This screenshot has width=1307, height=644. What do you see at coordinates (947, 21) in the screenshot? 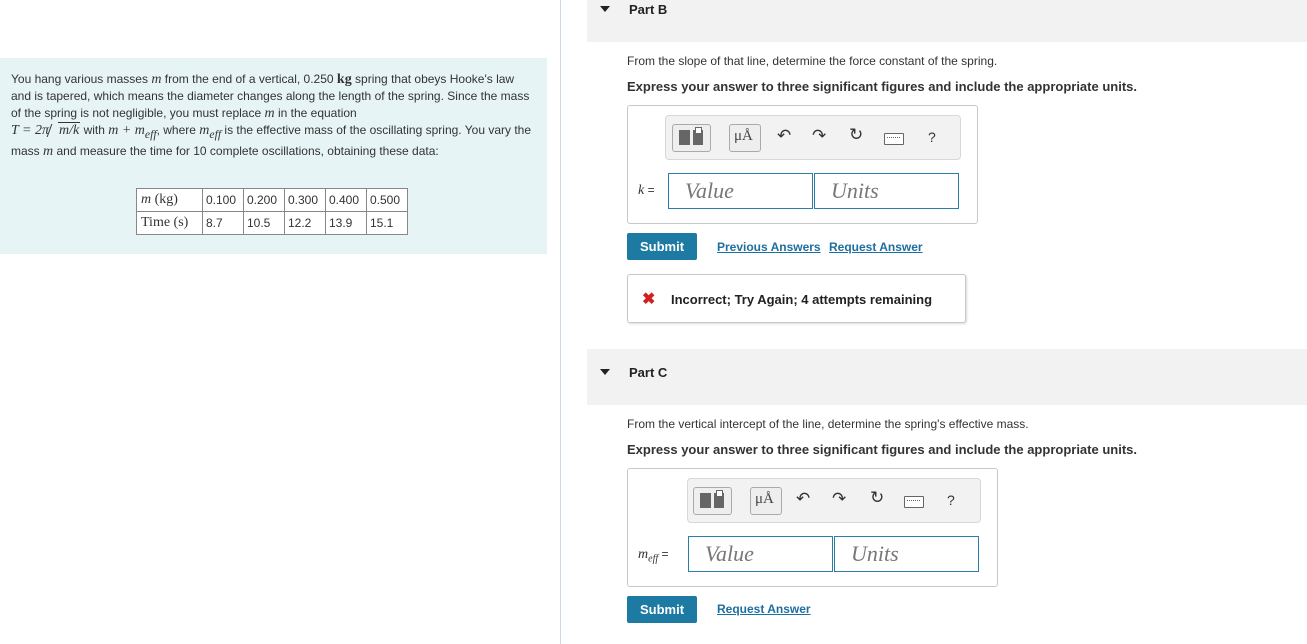
I see `part-b-header` at bounding box center [947, 21].